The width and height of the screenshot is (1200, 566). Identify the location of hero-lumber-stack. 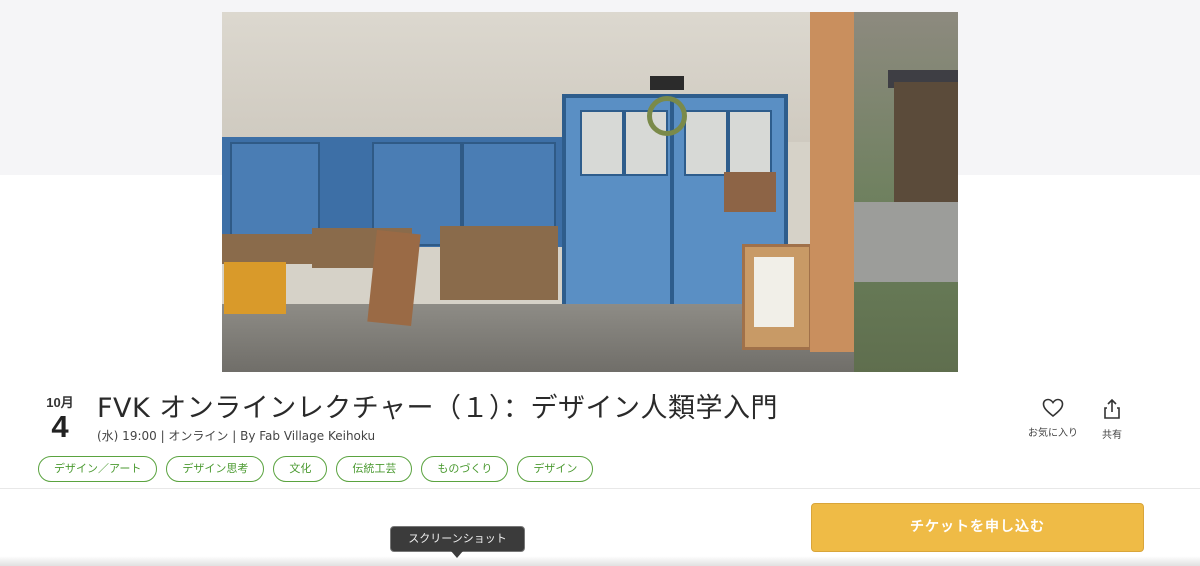
(499, 263).